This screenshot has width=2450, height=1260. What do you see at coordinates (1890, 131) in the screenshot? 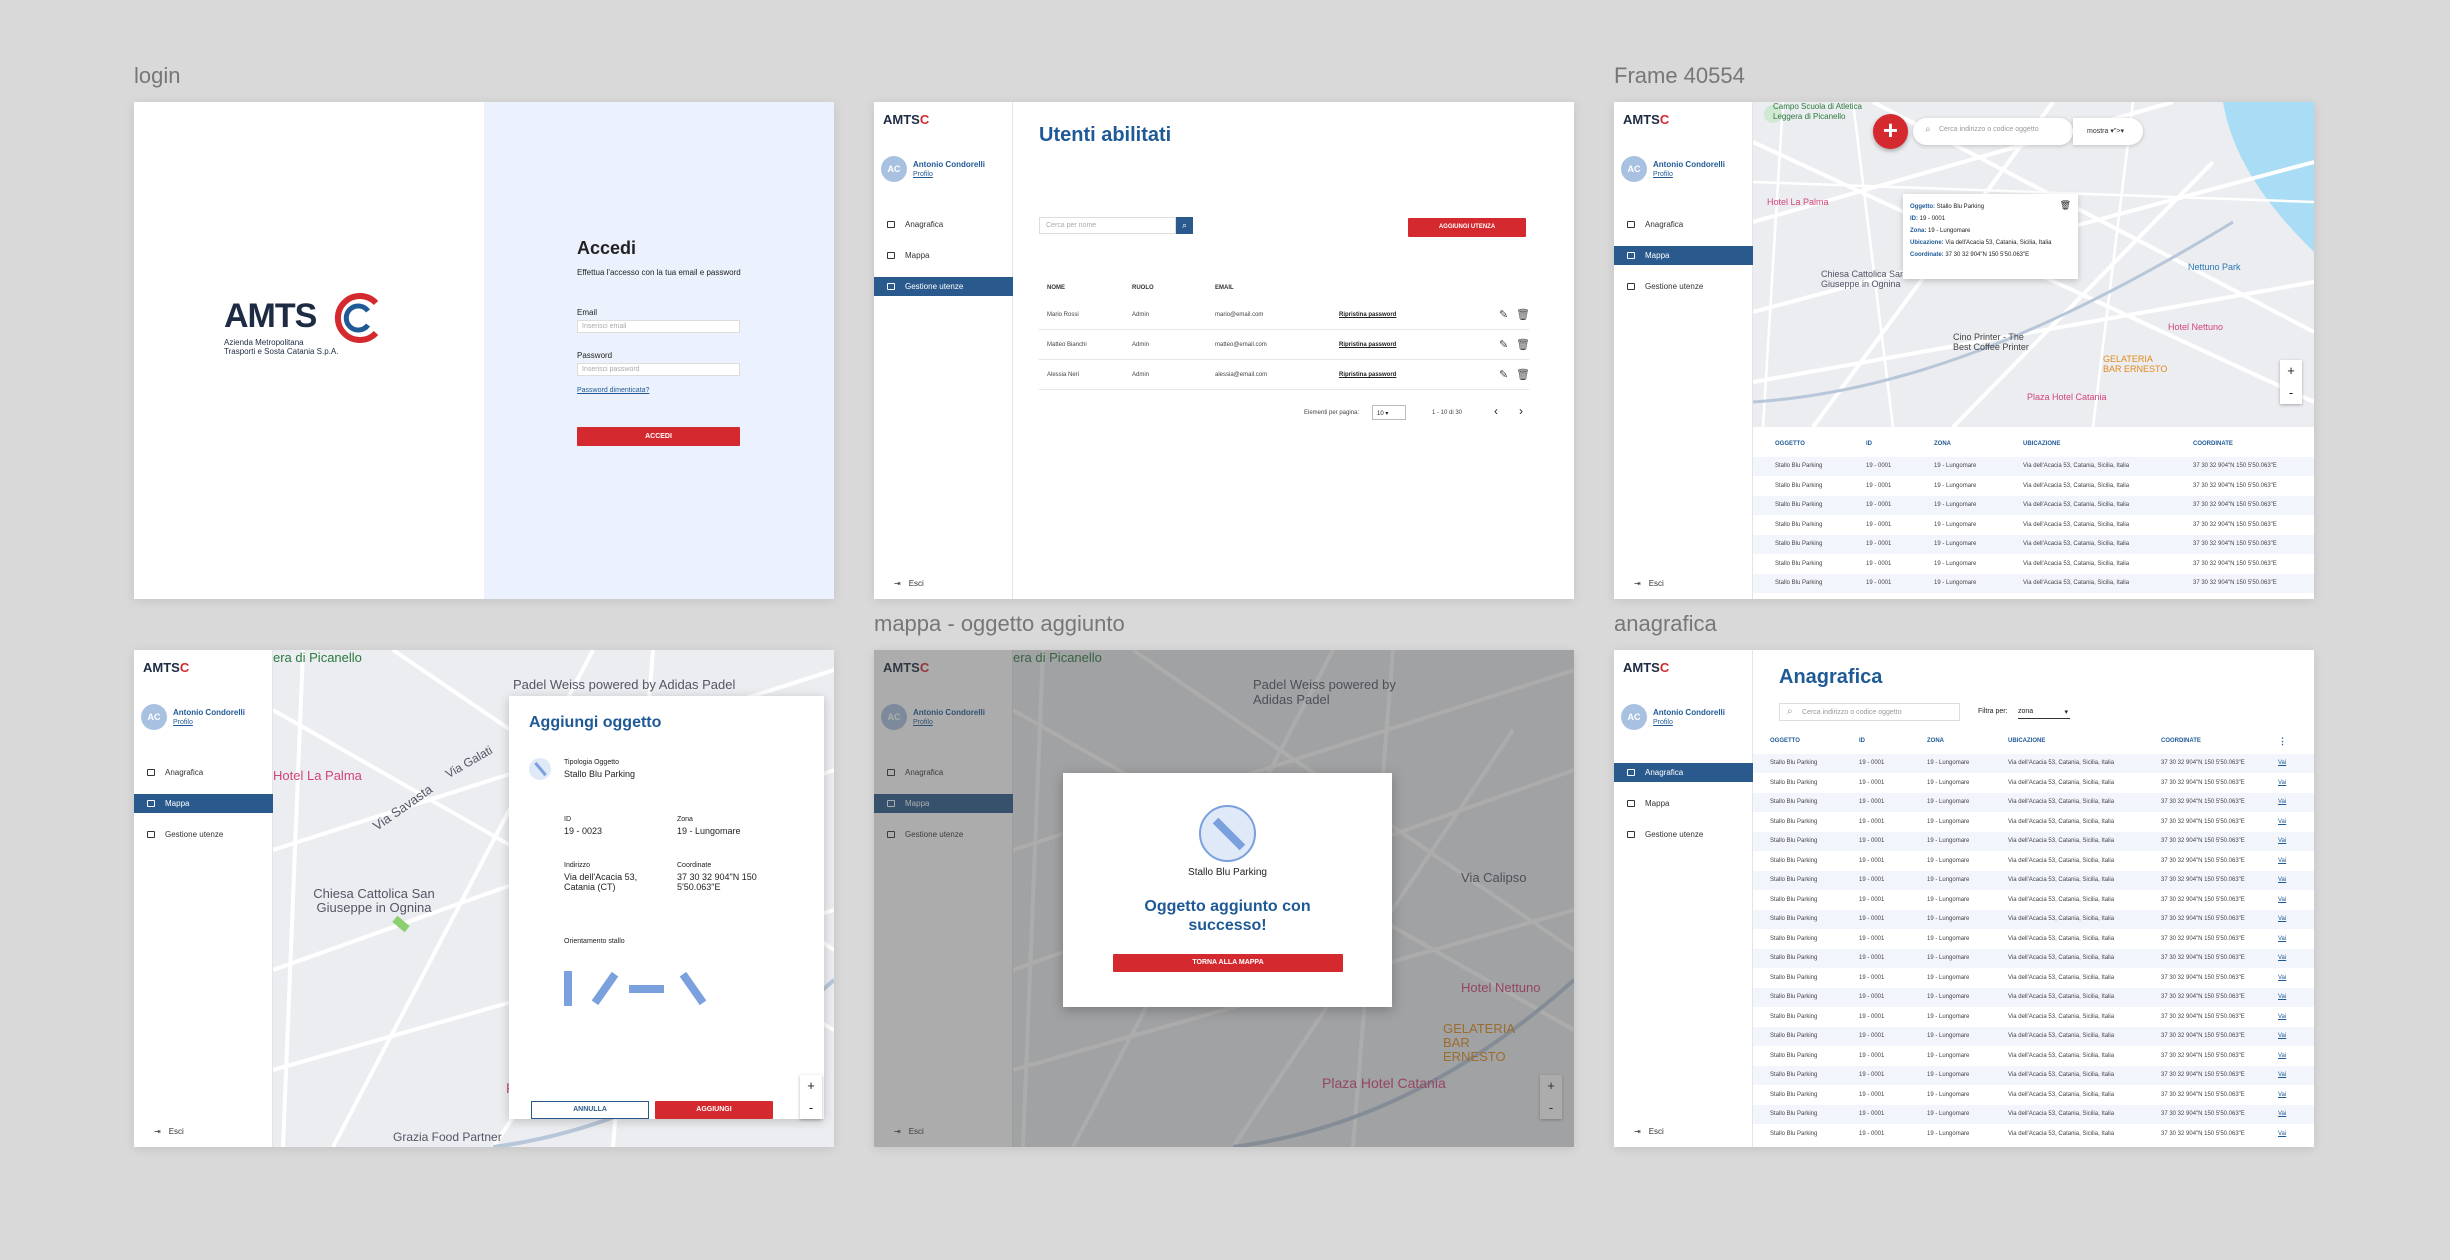
I see `add-object-button: +` at bounding box center [1890, 131].